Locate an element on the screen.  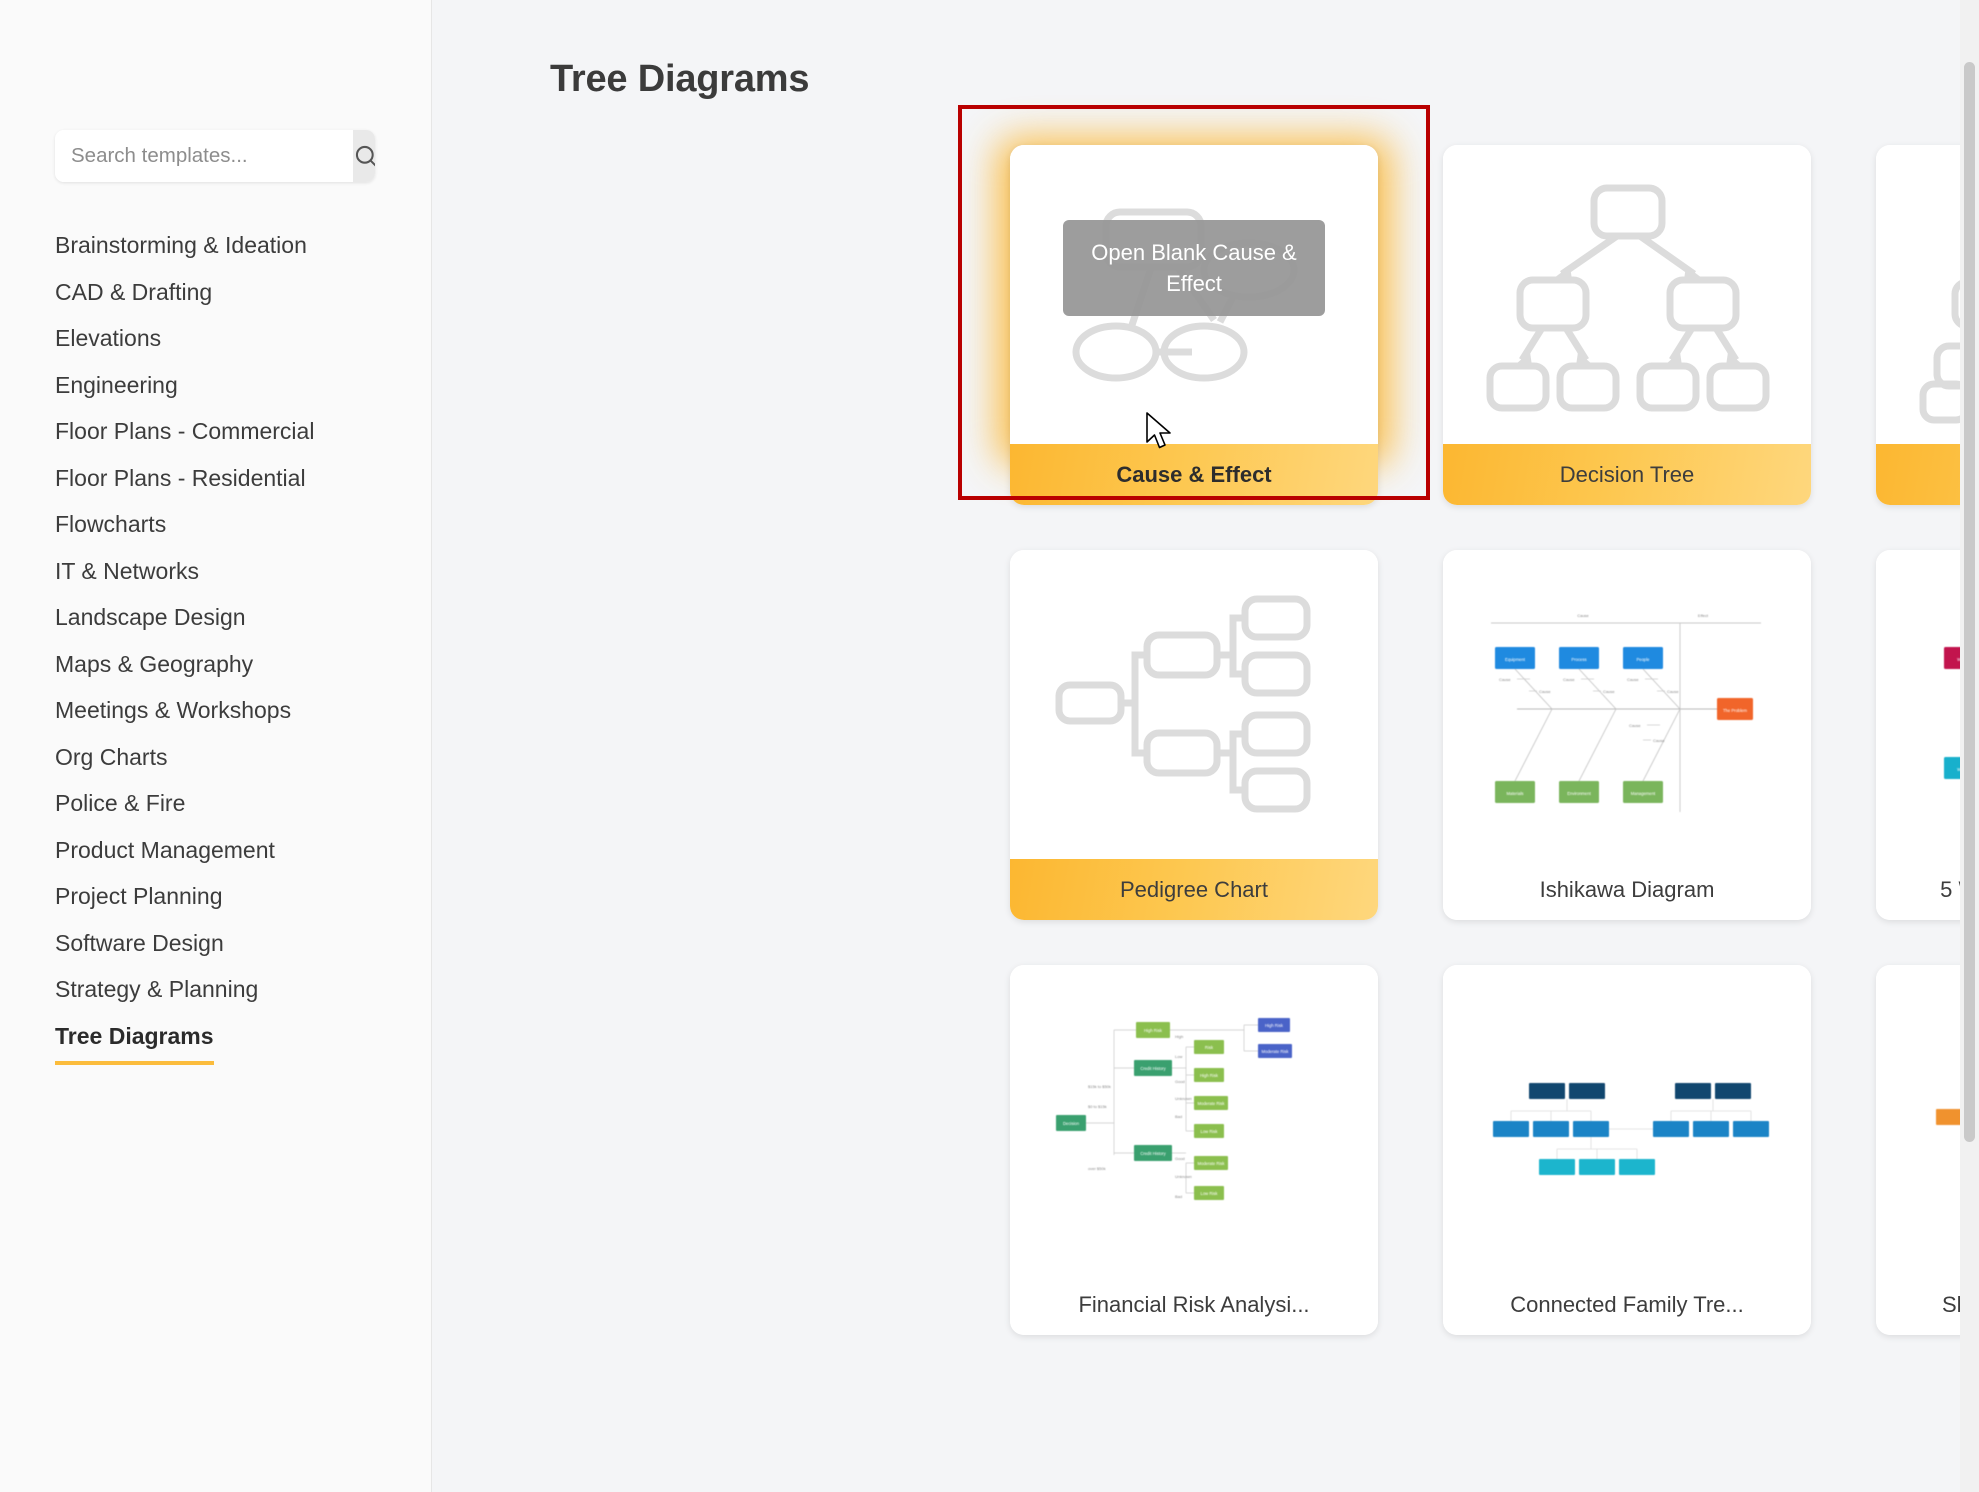
card-slot-cause-effect: Open Blank Cause & Effect Cause & Effect is located at coordinates (1194, 305).